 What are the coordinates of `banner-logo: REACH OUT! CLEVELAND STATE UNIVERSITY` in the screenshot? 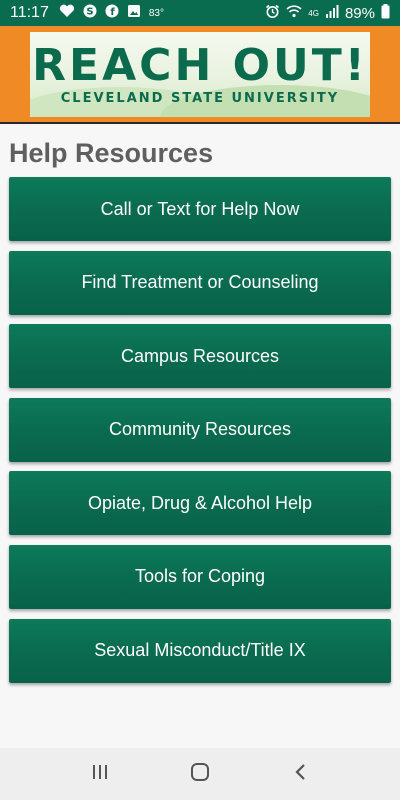 It's located at (200, 74).